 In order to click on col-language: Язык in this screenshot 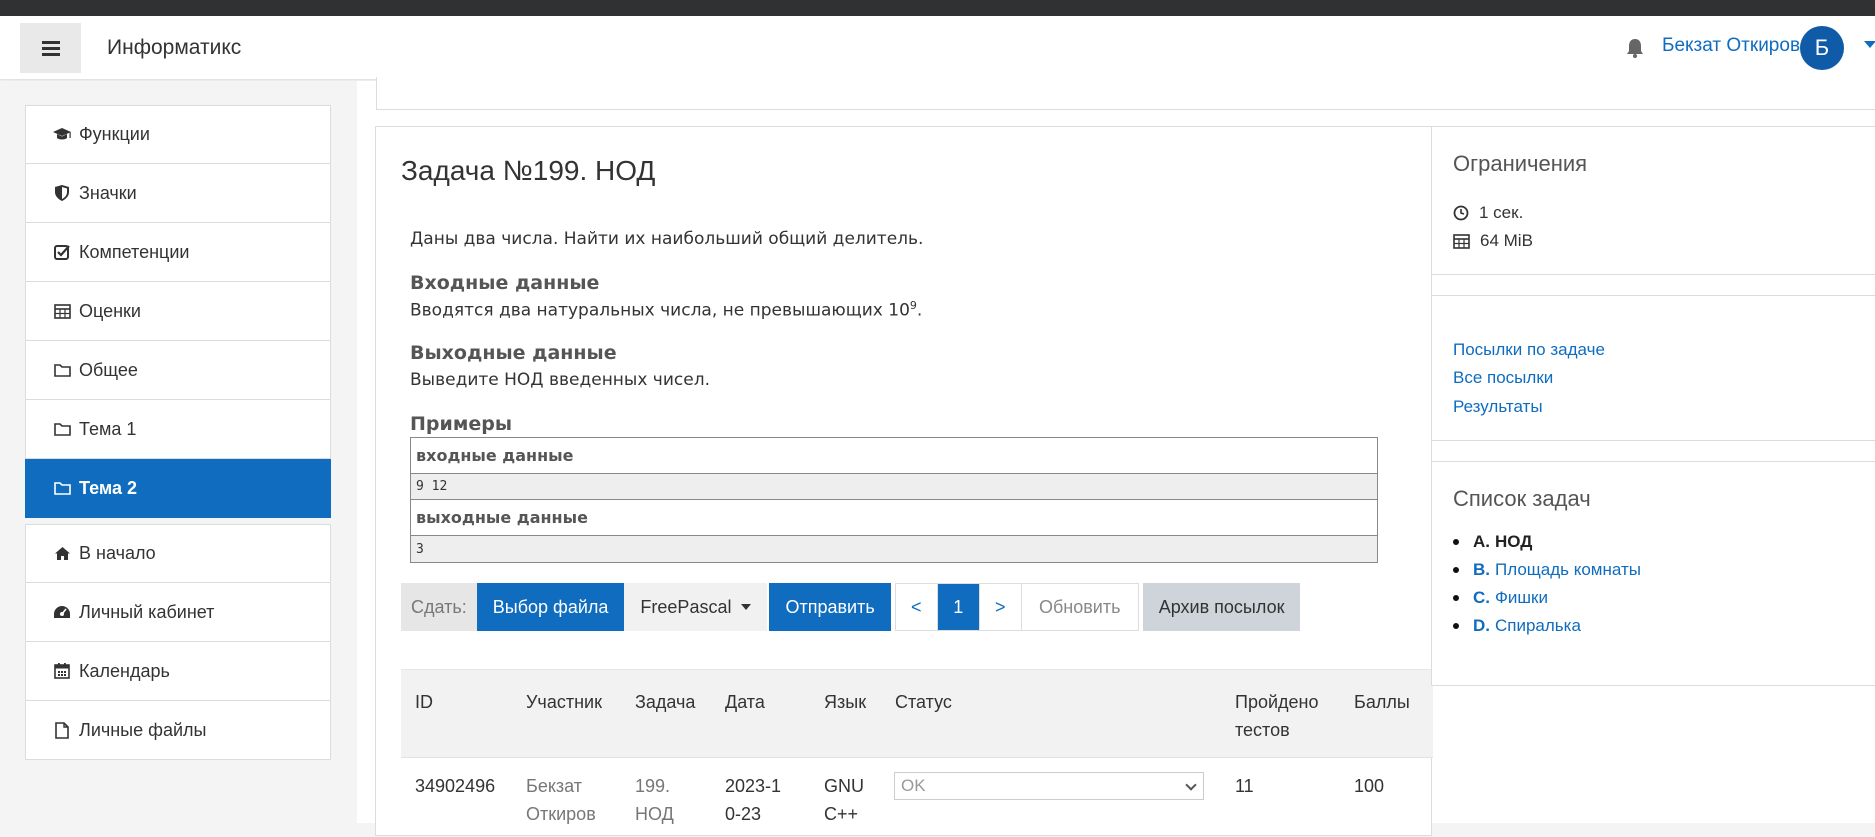, I will do `click(845, 702)`.